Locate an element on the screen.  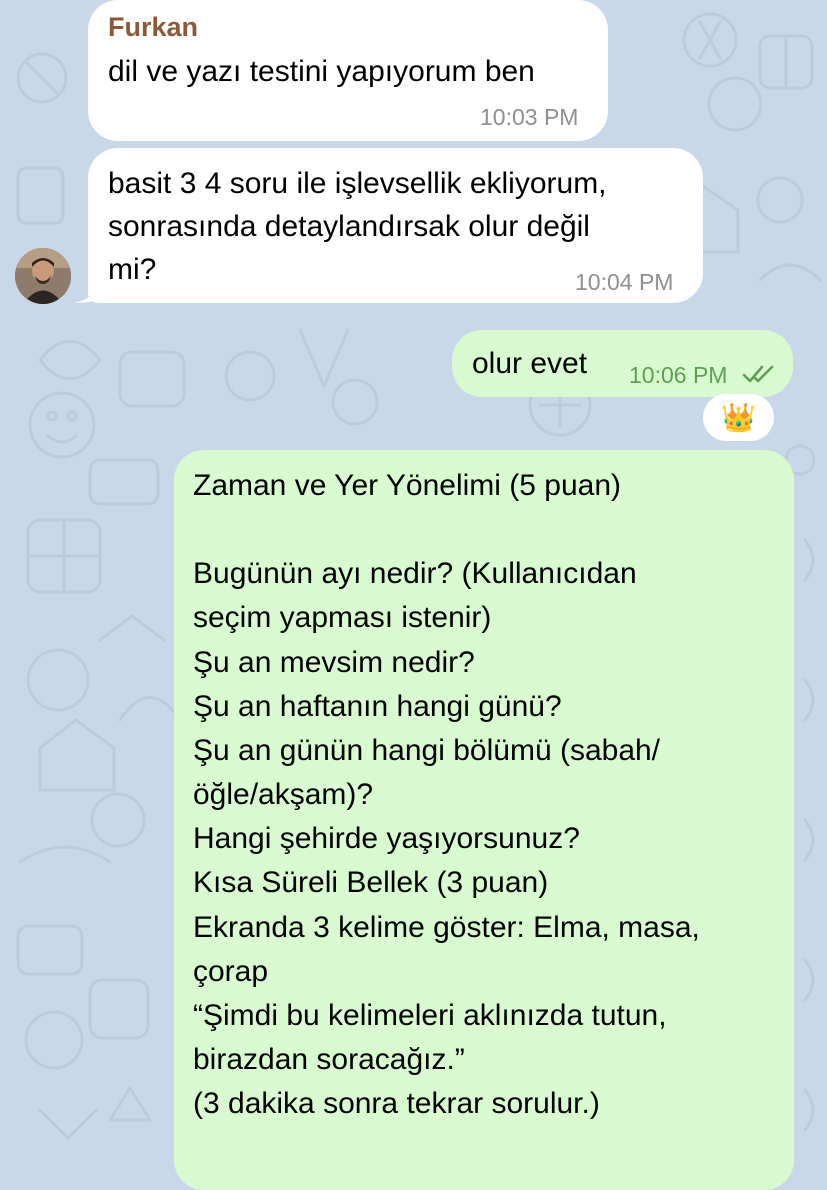
sender-name: Furkan is located at coordinates (153, 27).